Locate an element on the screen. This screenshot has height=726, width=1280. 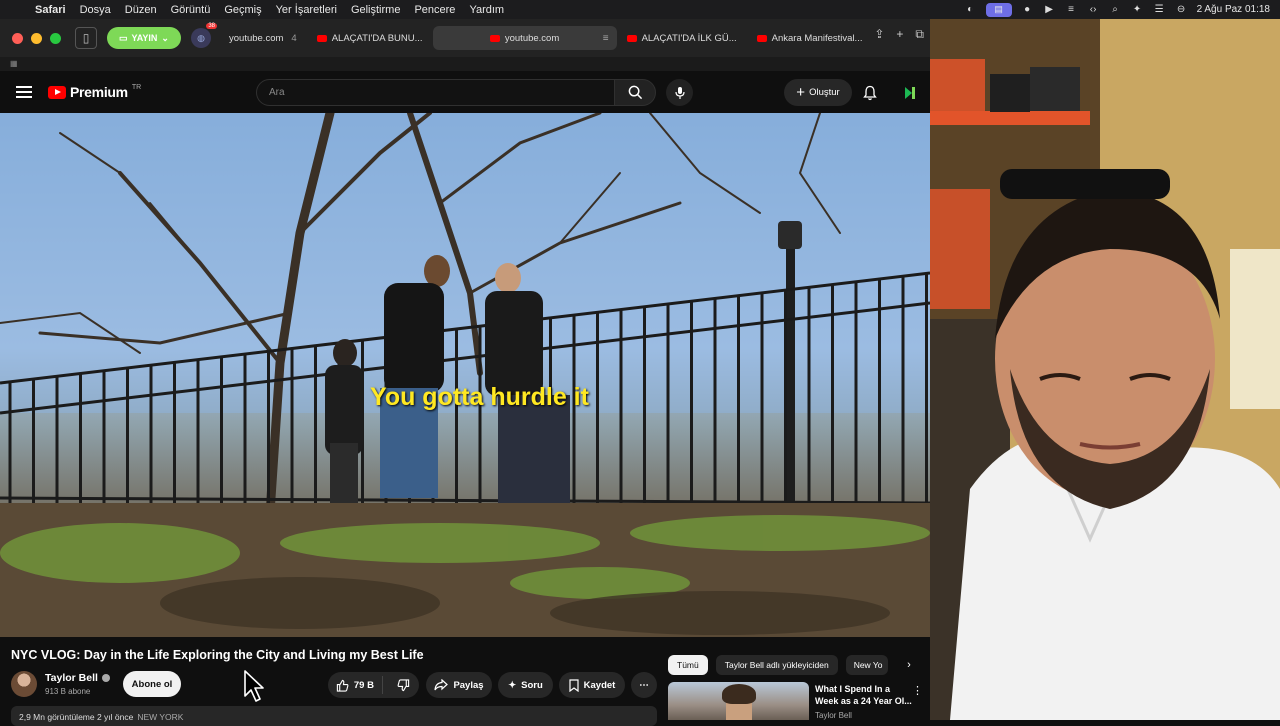
menu-yer-isaretleri: Yer İşaretleri is located at coordinates (306, 10).